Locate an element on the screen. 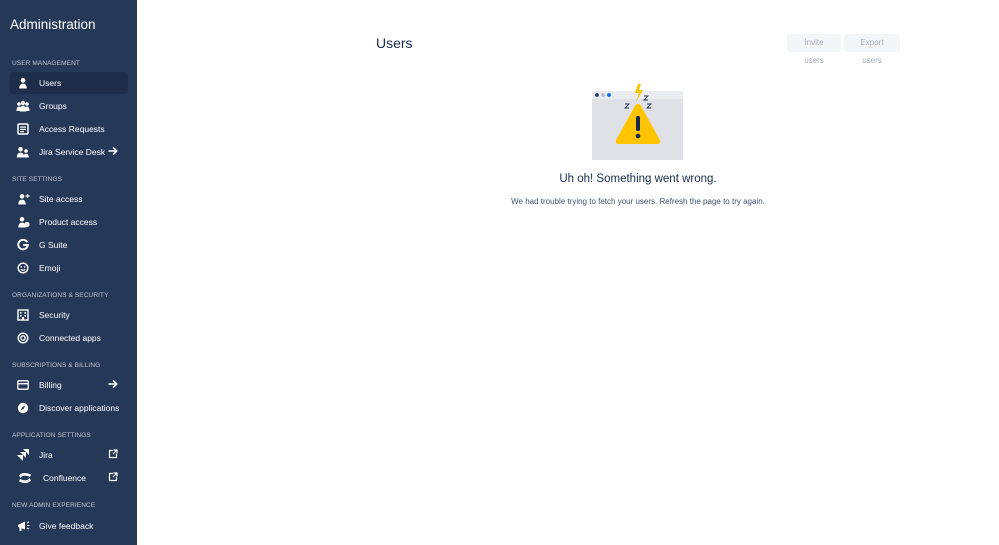  sidebar-title: Administration is located at coordinates (53, 24).